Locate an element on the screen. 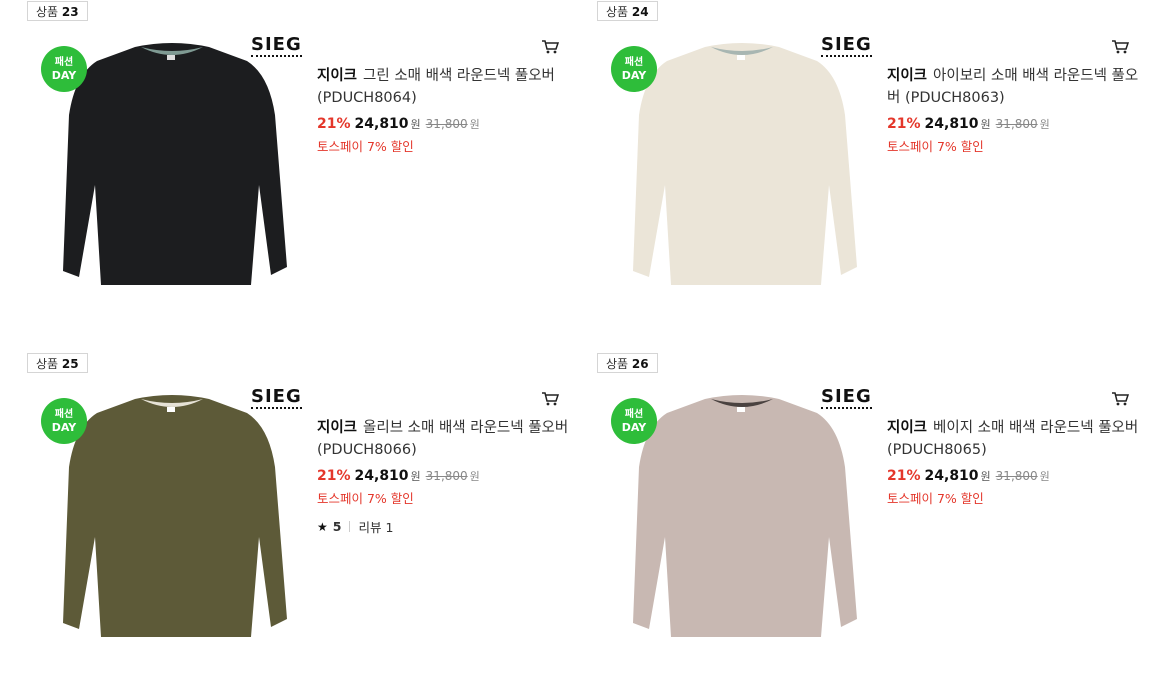  review-count: 리뷰 1 is located at coordinates (376, 527).